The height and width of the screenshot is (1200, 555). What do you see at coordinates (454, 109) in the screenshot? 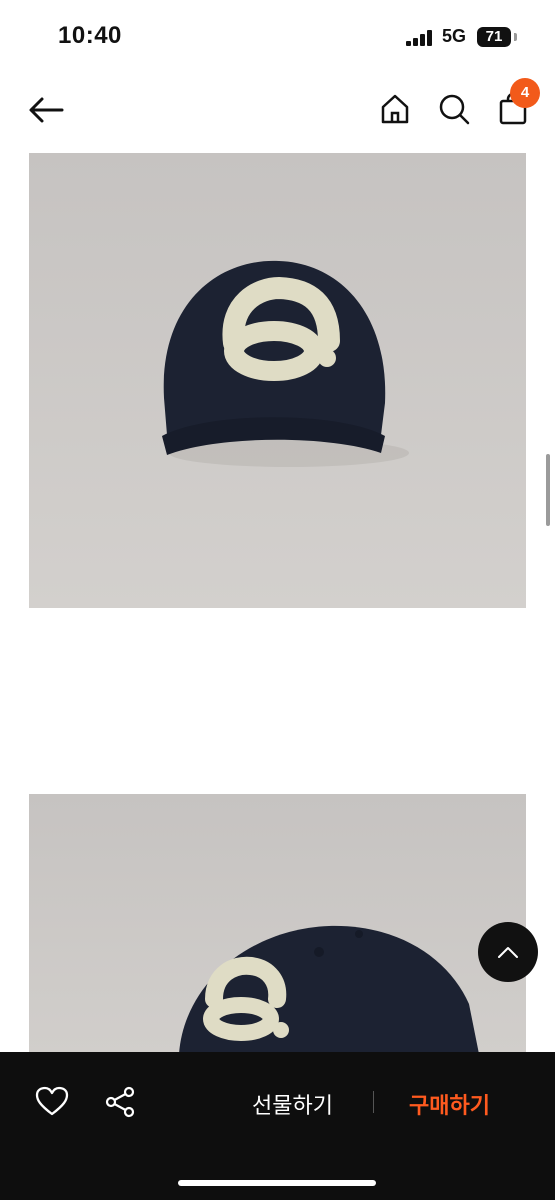
I see `search-icon` at bounding box center [454, 109].